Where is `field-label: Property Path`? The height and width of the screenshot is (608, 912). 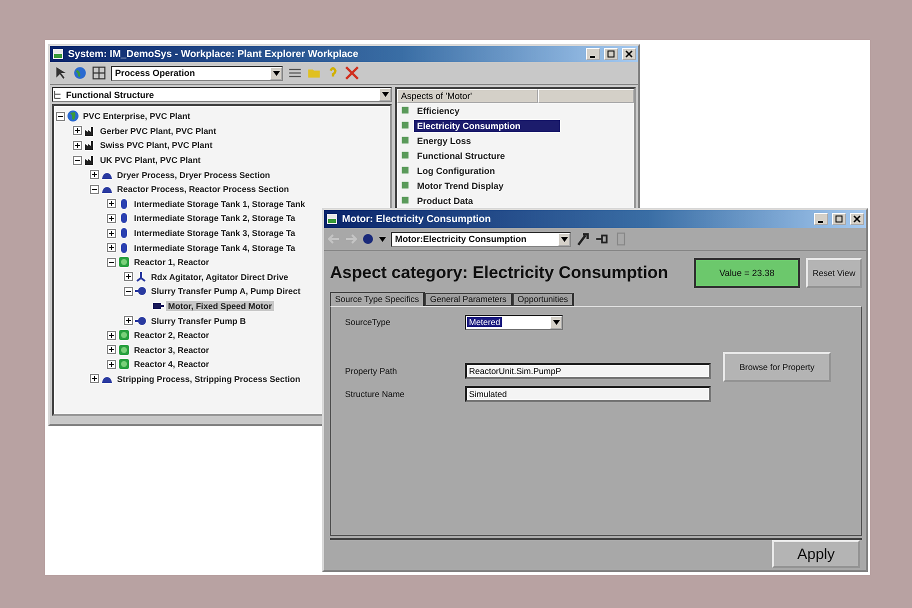 field-label: Property Path is located at coordinates (371, 371).